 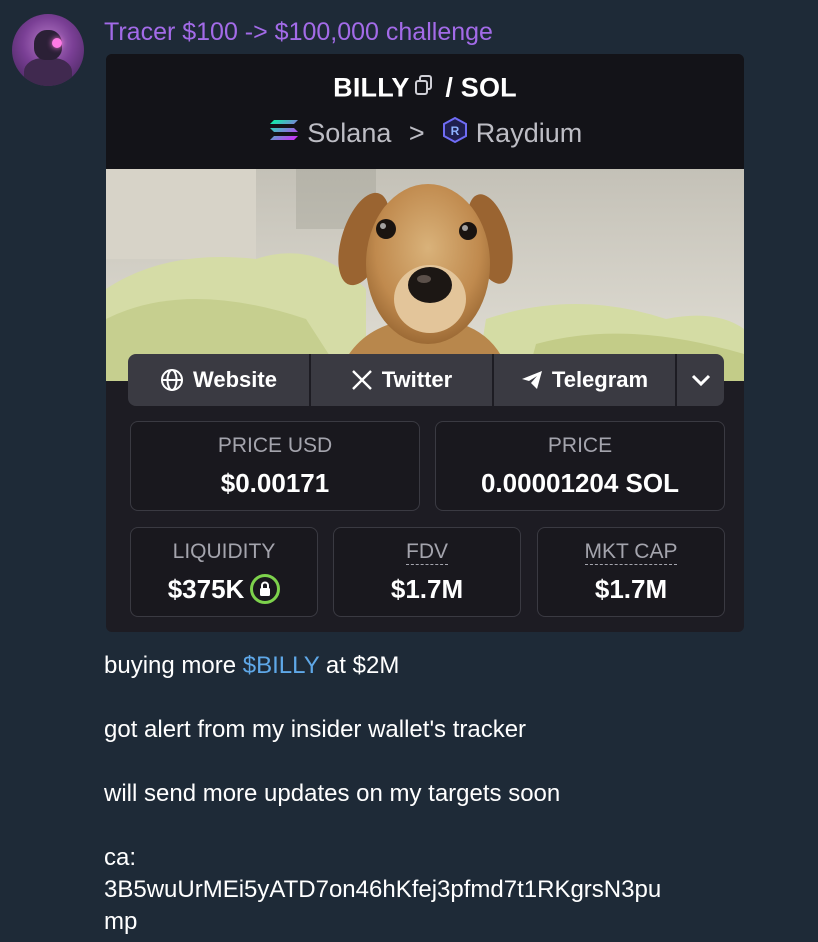 I want to click on message-line-4: ca:, so click(x=120, y=857).